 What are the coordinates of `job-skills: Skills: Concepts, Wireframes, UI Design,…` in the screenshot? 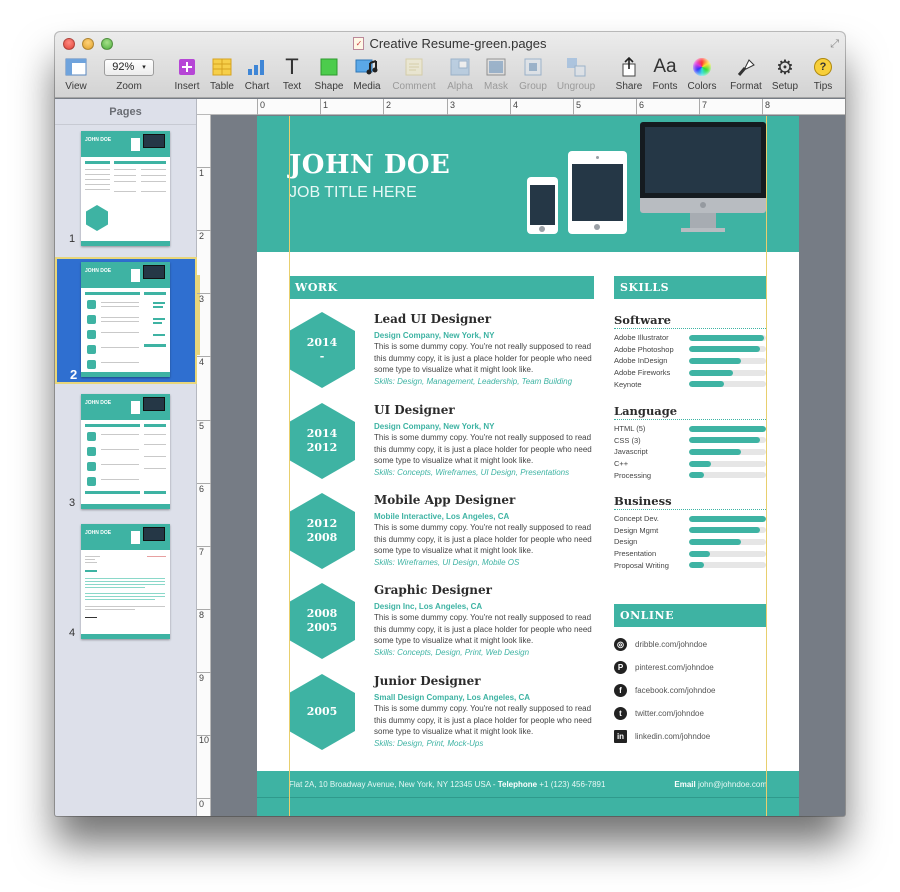 It's located at (472, 472).